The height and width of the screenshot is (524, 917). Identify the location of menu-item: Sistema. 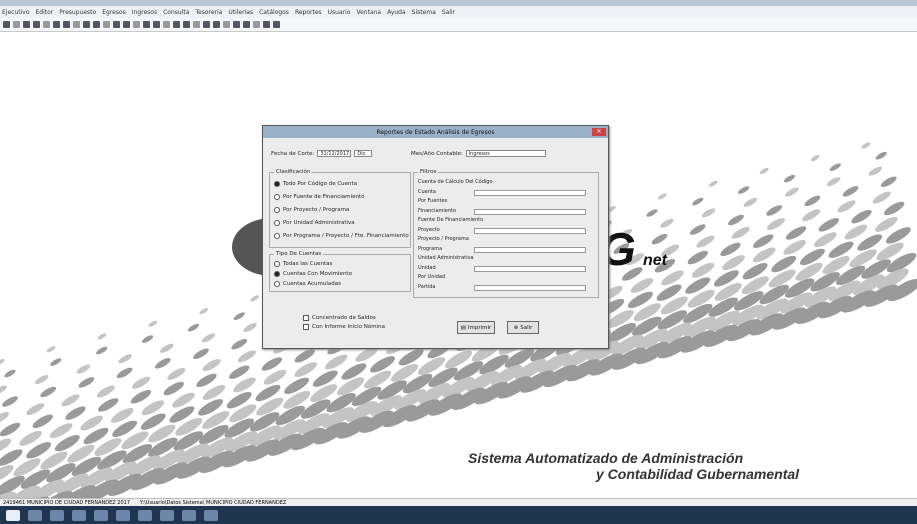
(424, 12).